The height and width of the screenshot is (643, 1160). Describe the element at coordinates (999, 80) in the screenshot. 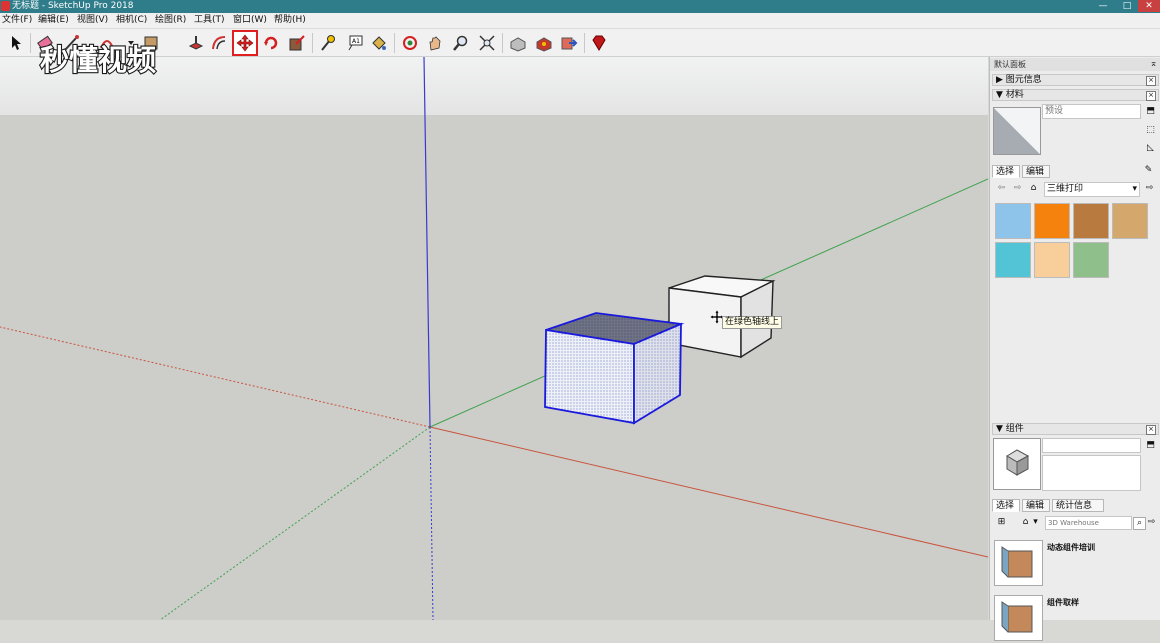

I see `triangle-right-icon: ▶` at that location.